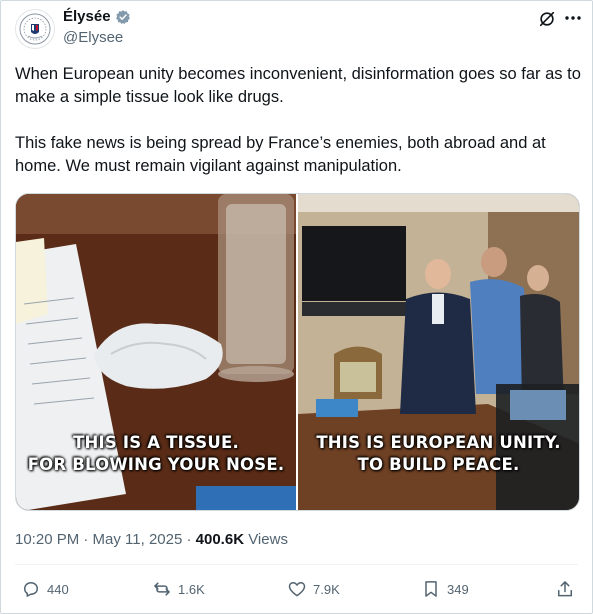 This screenshot has width=593, height=614. What do you see at coordinates (87, 16) in the screenshot?
I see `author-name: Élysée` at bounding box center [87, 16].